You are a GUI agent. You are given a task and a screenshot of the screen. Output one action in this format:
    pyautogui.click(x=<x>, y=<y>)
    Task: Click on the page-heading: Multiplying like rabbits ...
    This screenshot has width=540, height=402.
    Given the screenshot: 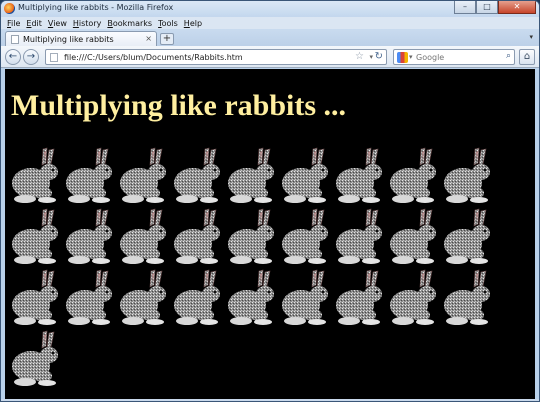 What is the action you would take?
    pyautogui.click(x=179, y=105)
    